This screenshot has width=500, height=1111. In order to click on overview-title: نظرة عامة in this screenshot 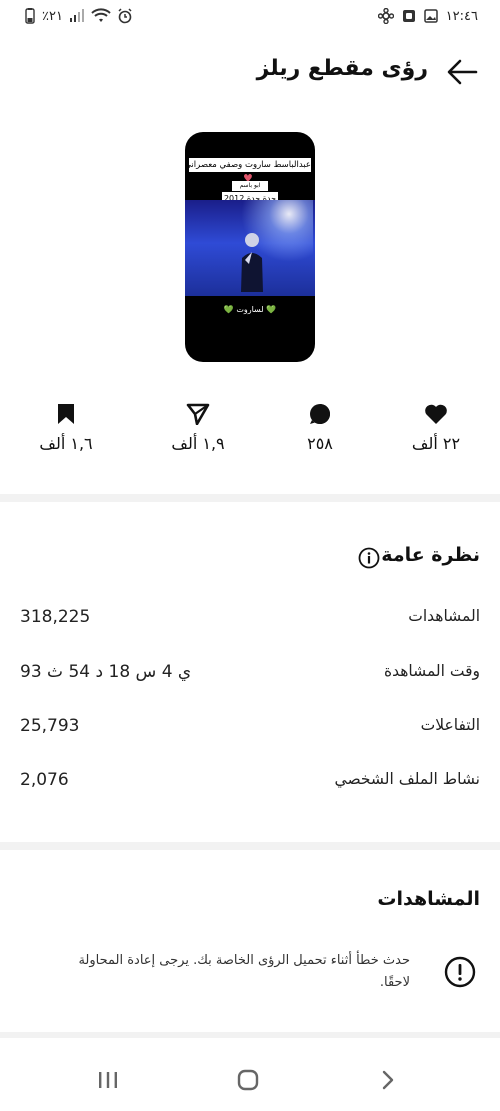, I will do `click(430, 555)`.